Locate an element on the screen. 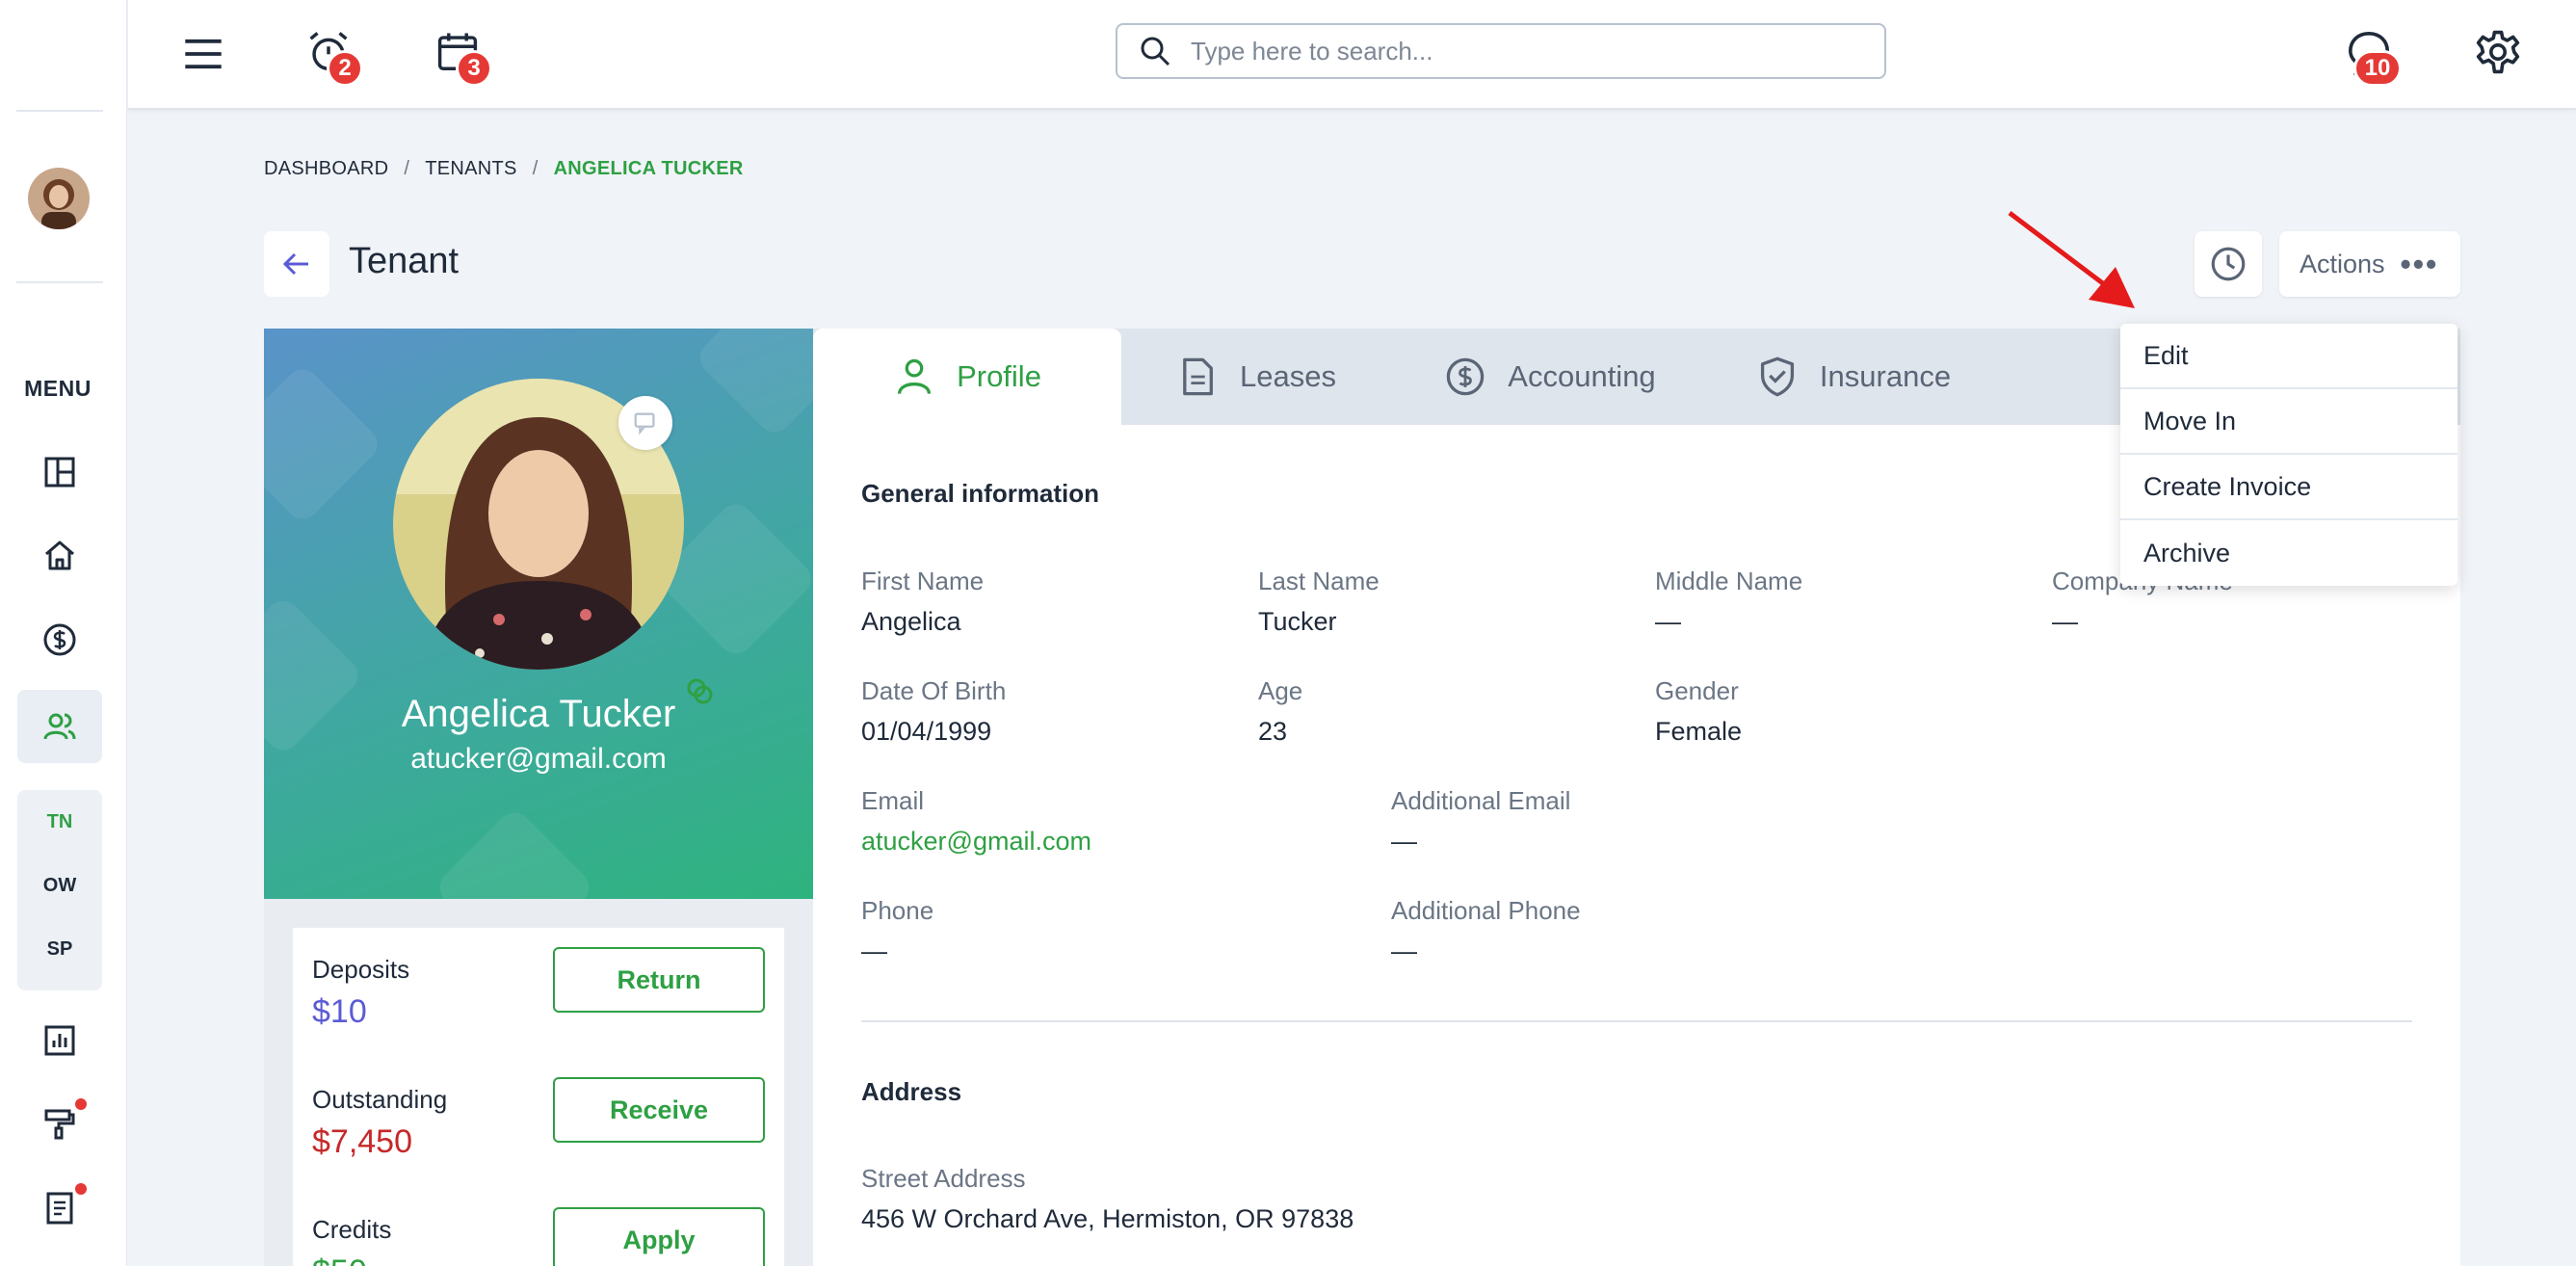 The height and width of the screenshot is (1266, 2576). receive-button: Receive is located at coordinates (659, 1110).